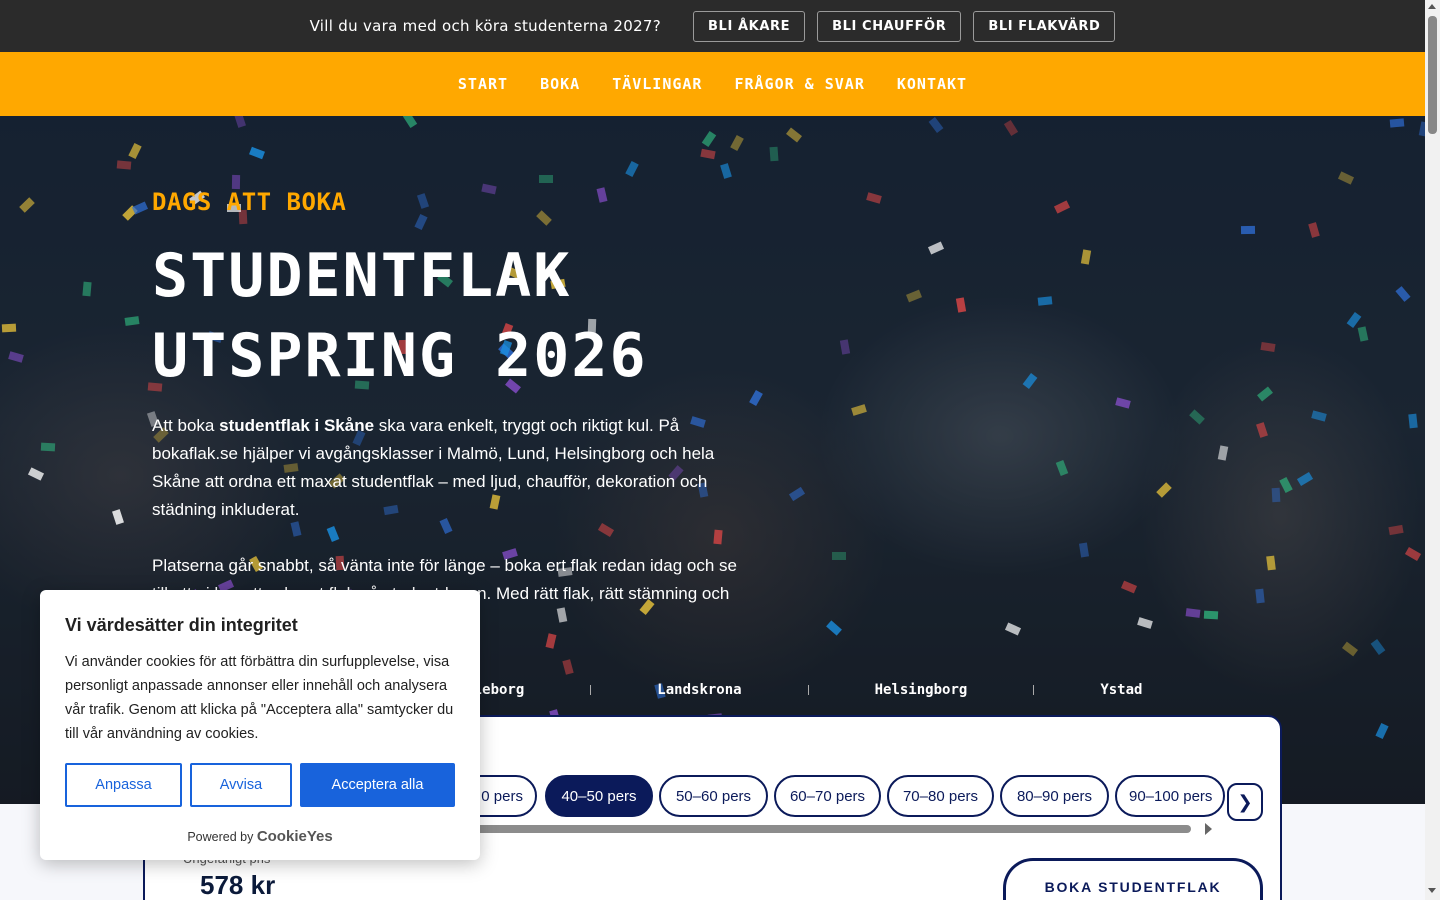 Image resolution: width=1440 pixels, height=900 pixels. Describe the element at coordinates (713, 796) in the screenshot. I see `size-option-50-60: 50–60 pers` at that location.